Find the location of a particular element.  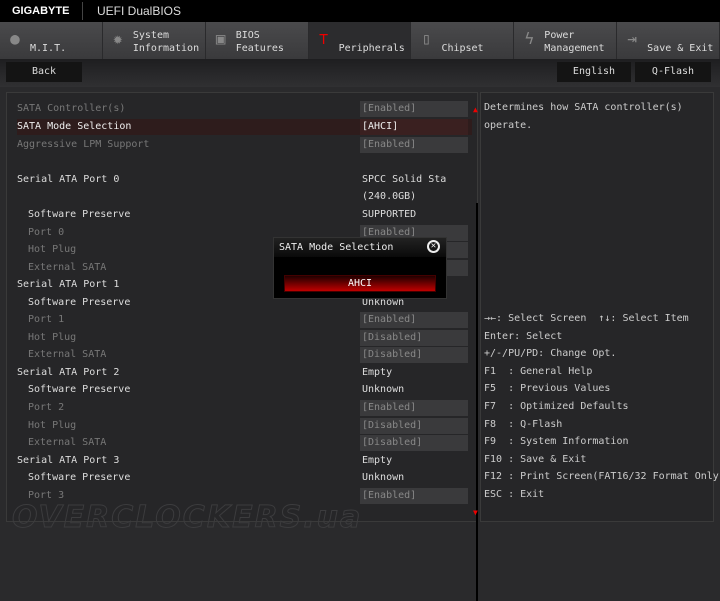

chip-icon: ▣ is located at coordinates (220, 38).